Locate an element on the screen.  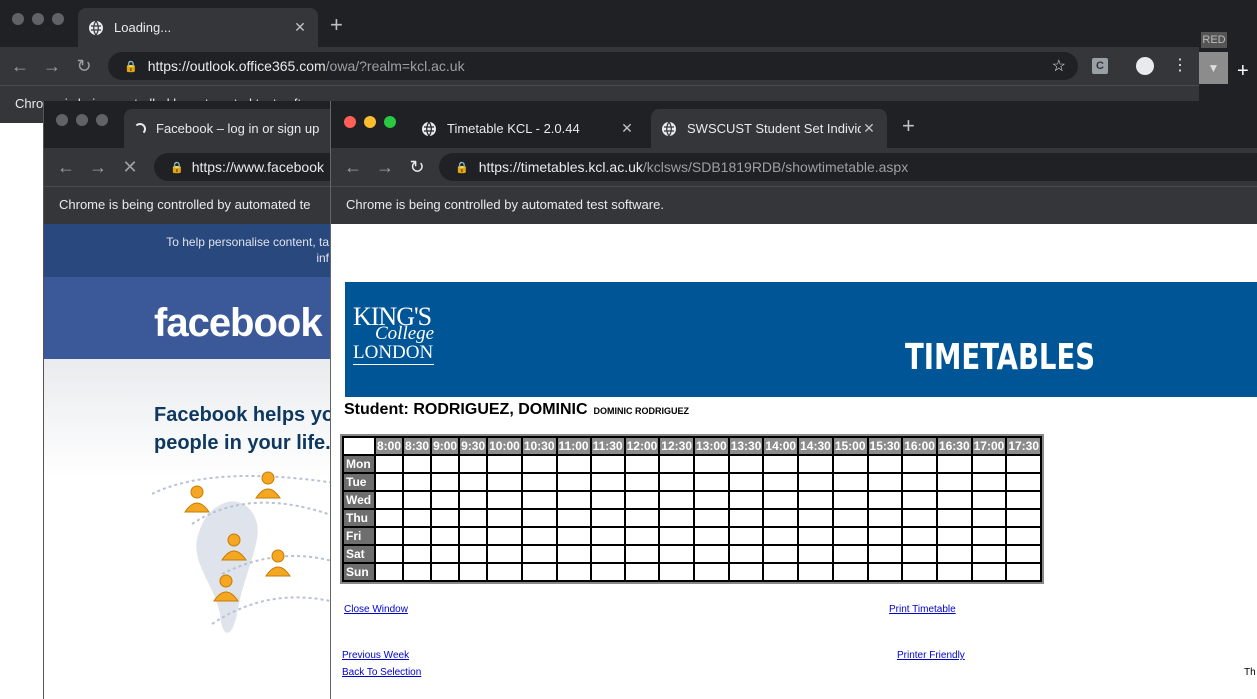
tab-label: Timetable KCL - 2.0.44 is located at coordinates (513, 128).